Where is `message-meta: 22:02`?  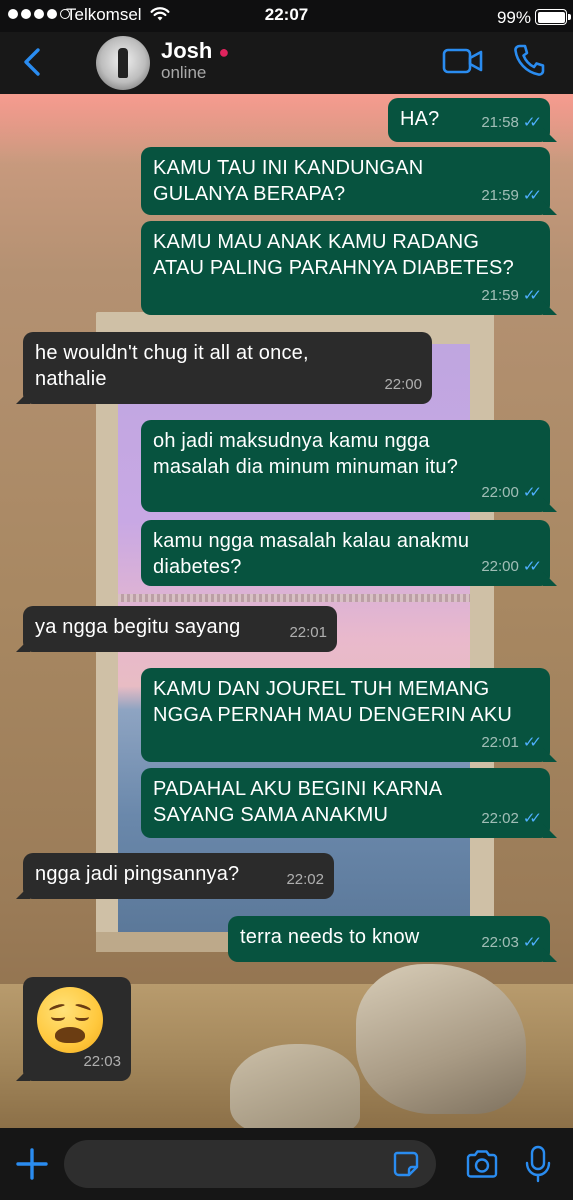
message-meta: 22:02 is located at coordinates (305, 880).